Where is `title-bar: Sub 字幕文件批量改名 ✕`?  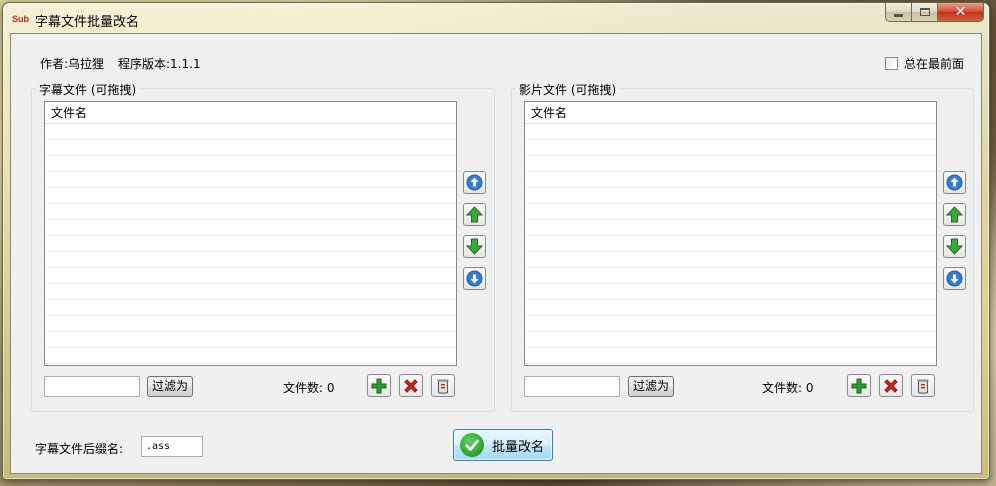
title-bar: Sub 字幕文件批量改名 ✕ is located at coordinates (496, 18).